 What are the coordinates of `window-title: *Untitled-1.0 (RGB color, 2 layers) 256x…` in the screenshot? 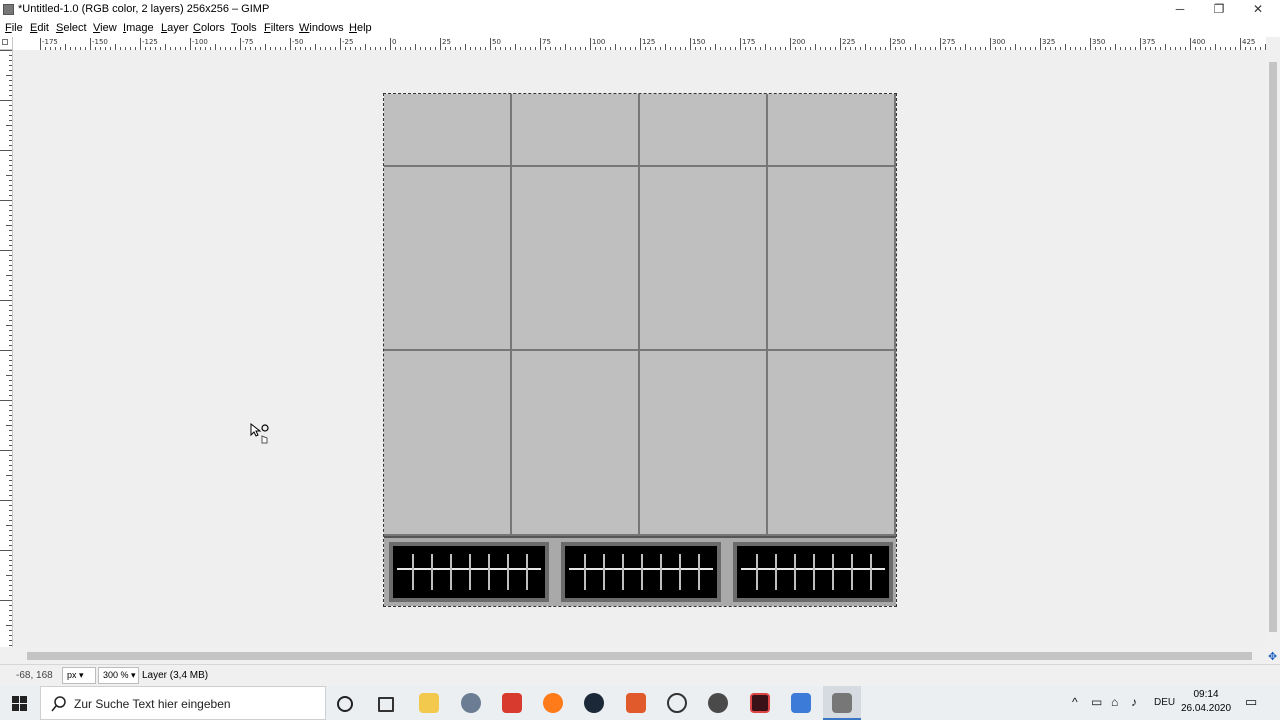 It's located at (144, 9).